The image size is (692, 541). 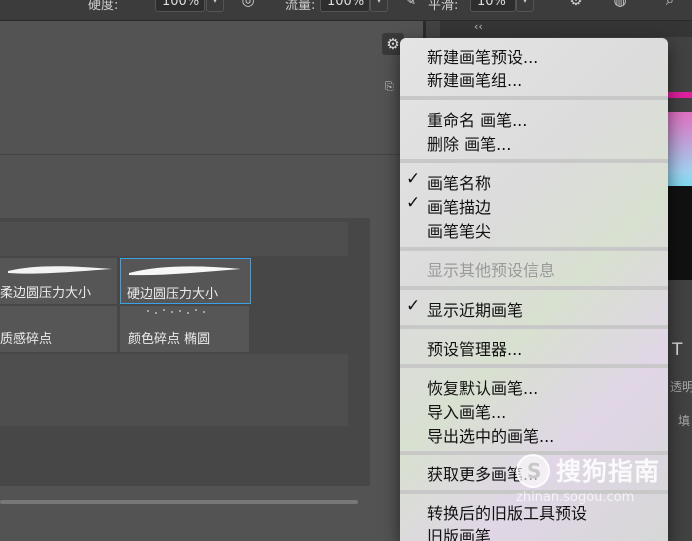 What do you see at coordinates (173, 294) in the screenshot?
I see `brush-name: 硬边圆压力大小` at bounding box center [173, 294].